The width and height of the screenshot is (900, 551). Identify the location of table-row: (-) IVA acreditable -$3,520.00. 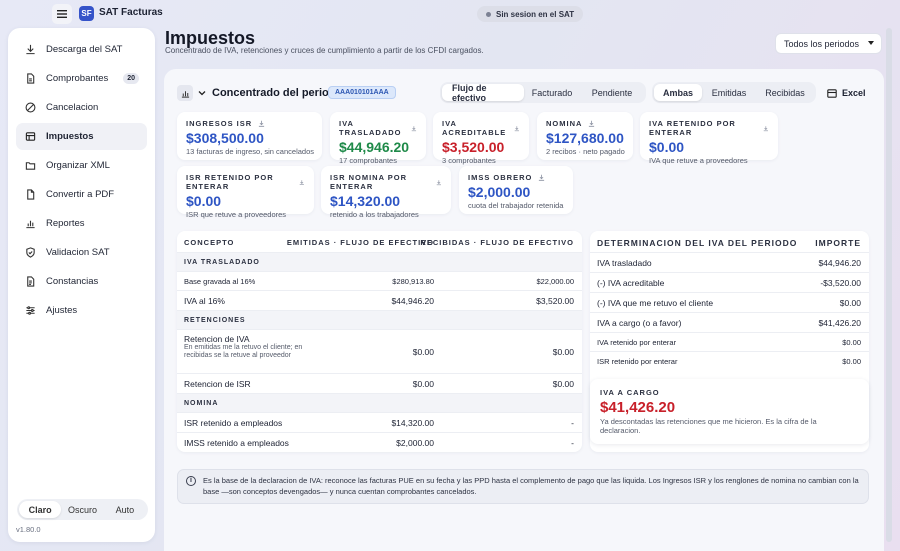
(729, 283).